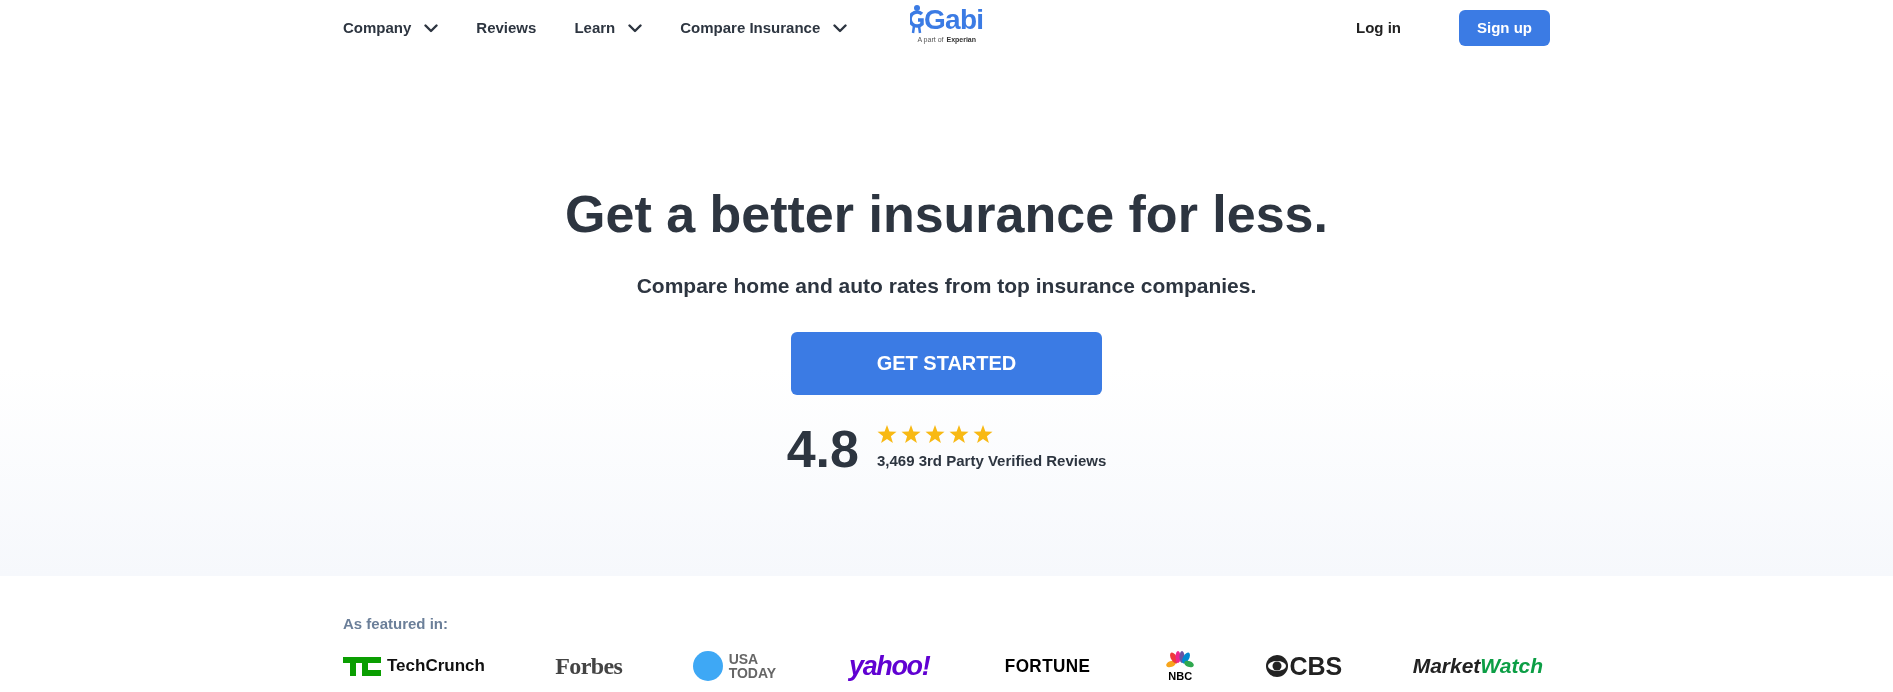 The width and height of the screenshot is (1893, 692). Describe the element at coordinates (608, 28) in the screenshot. I see `nav-menu-item: Learn` at that location.